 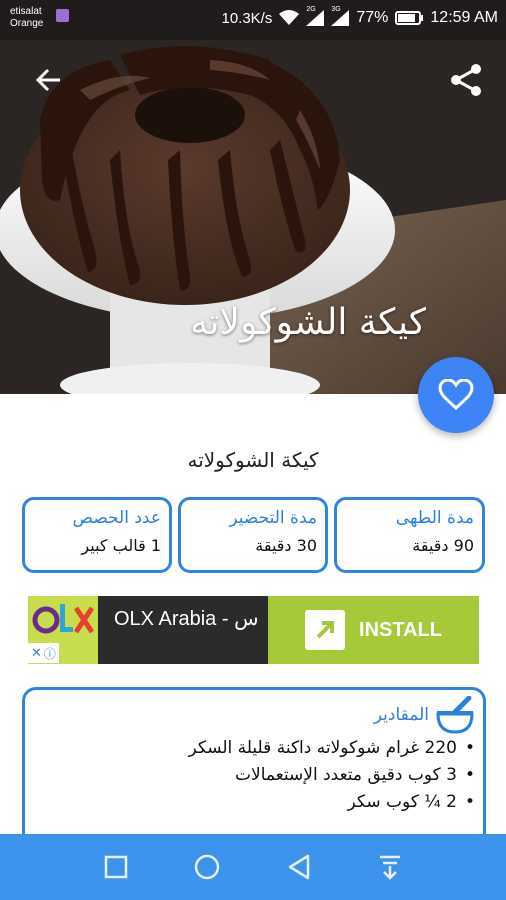 What do you see at coordinates (409, 18) in the screenshot?
I see `battery-icon` at bounding box center [409, 18].